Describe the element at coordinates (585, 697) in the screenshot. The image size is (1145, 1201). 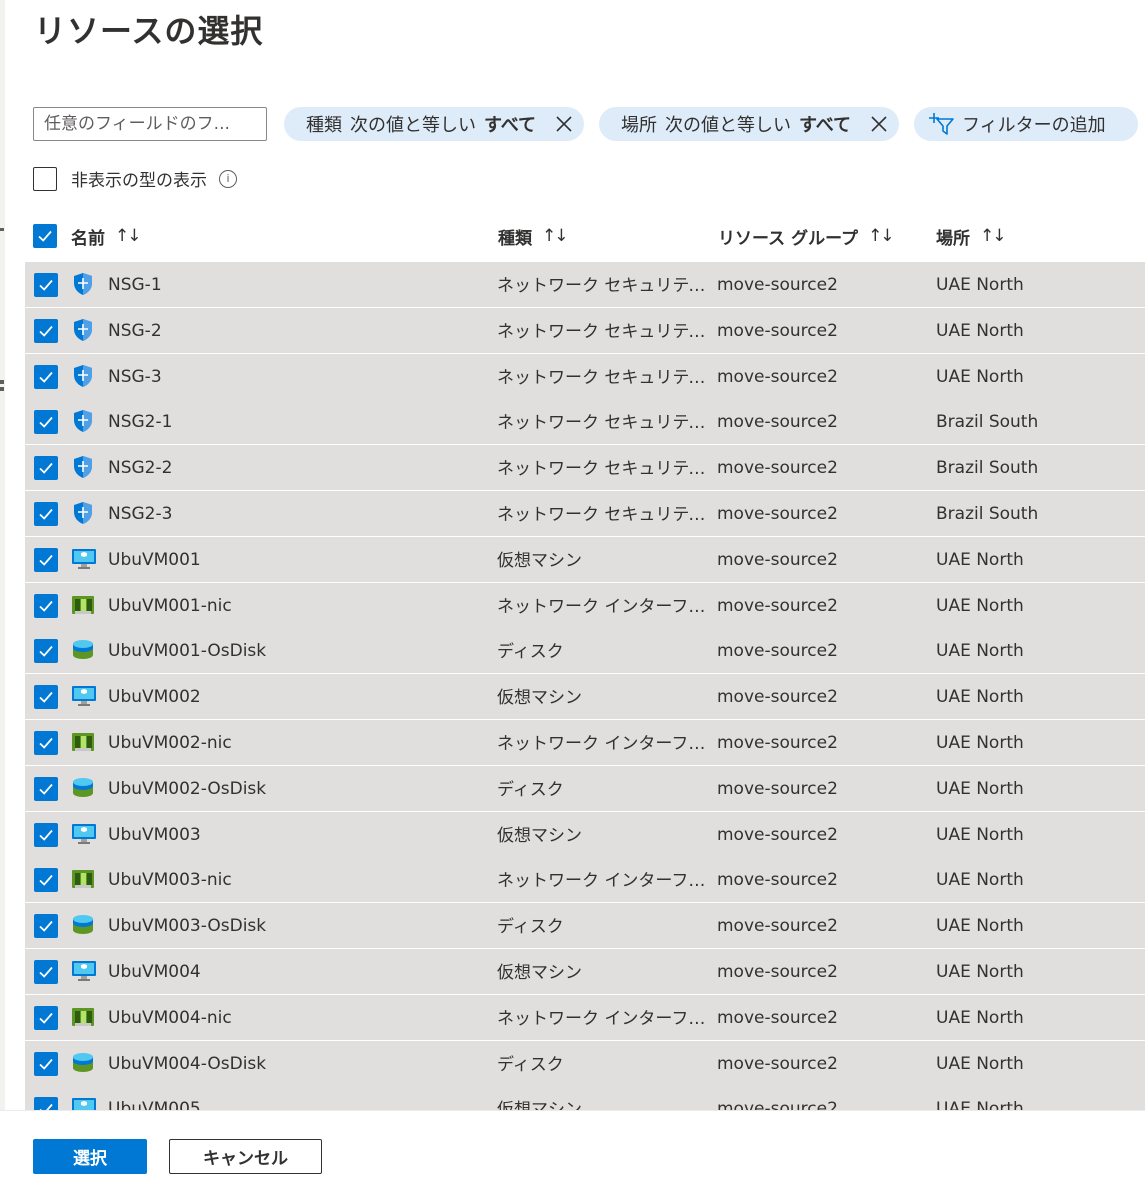
I see `table-row: UbuVM002 仮想マシン move-source2 UAE North` at that location.